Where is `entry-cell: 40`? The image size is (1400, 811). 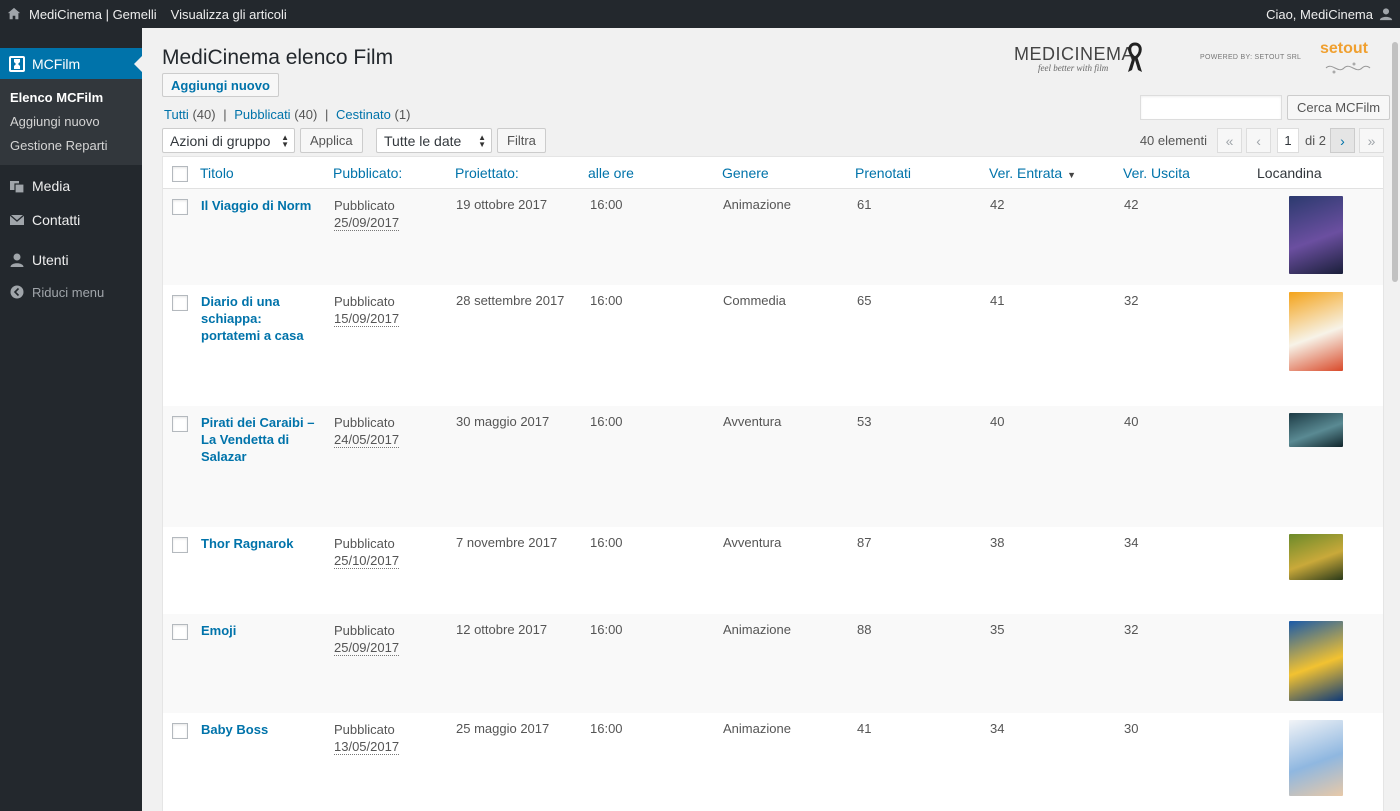 entry-cell: 40 is located at coordinates (997, 421).